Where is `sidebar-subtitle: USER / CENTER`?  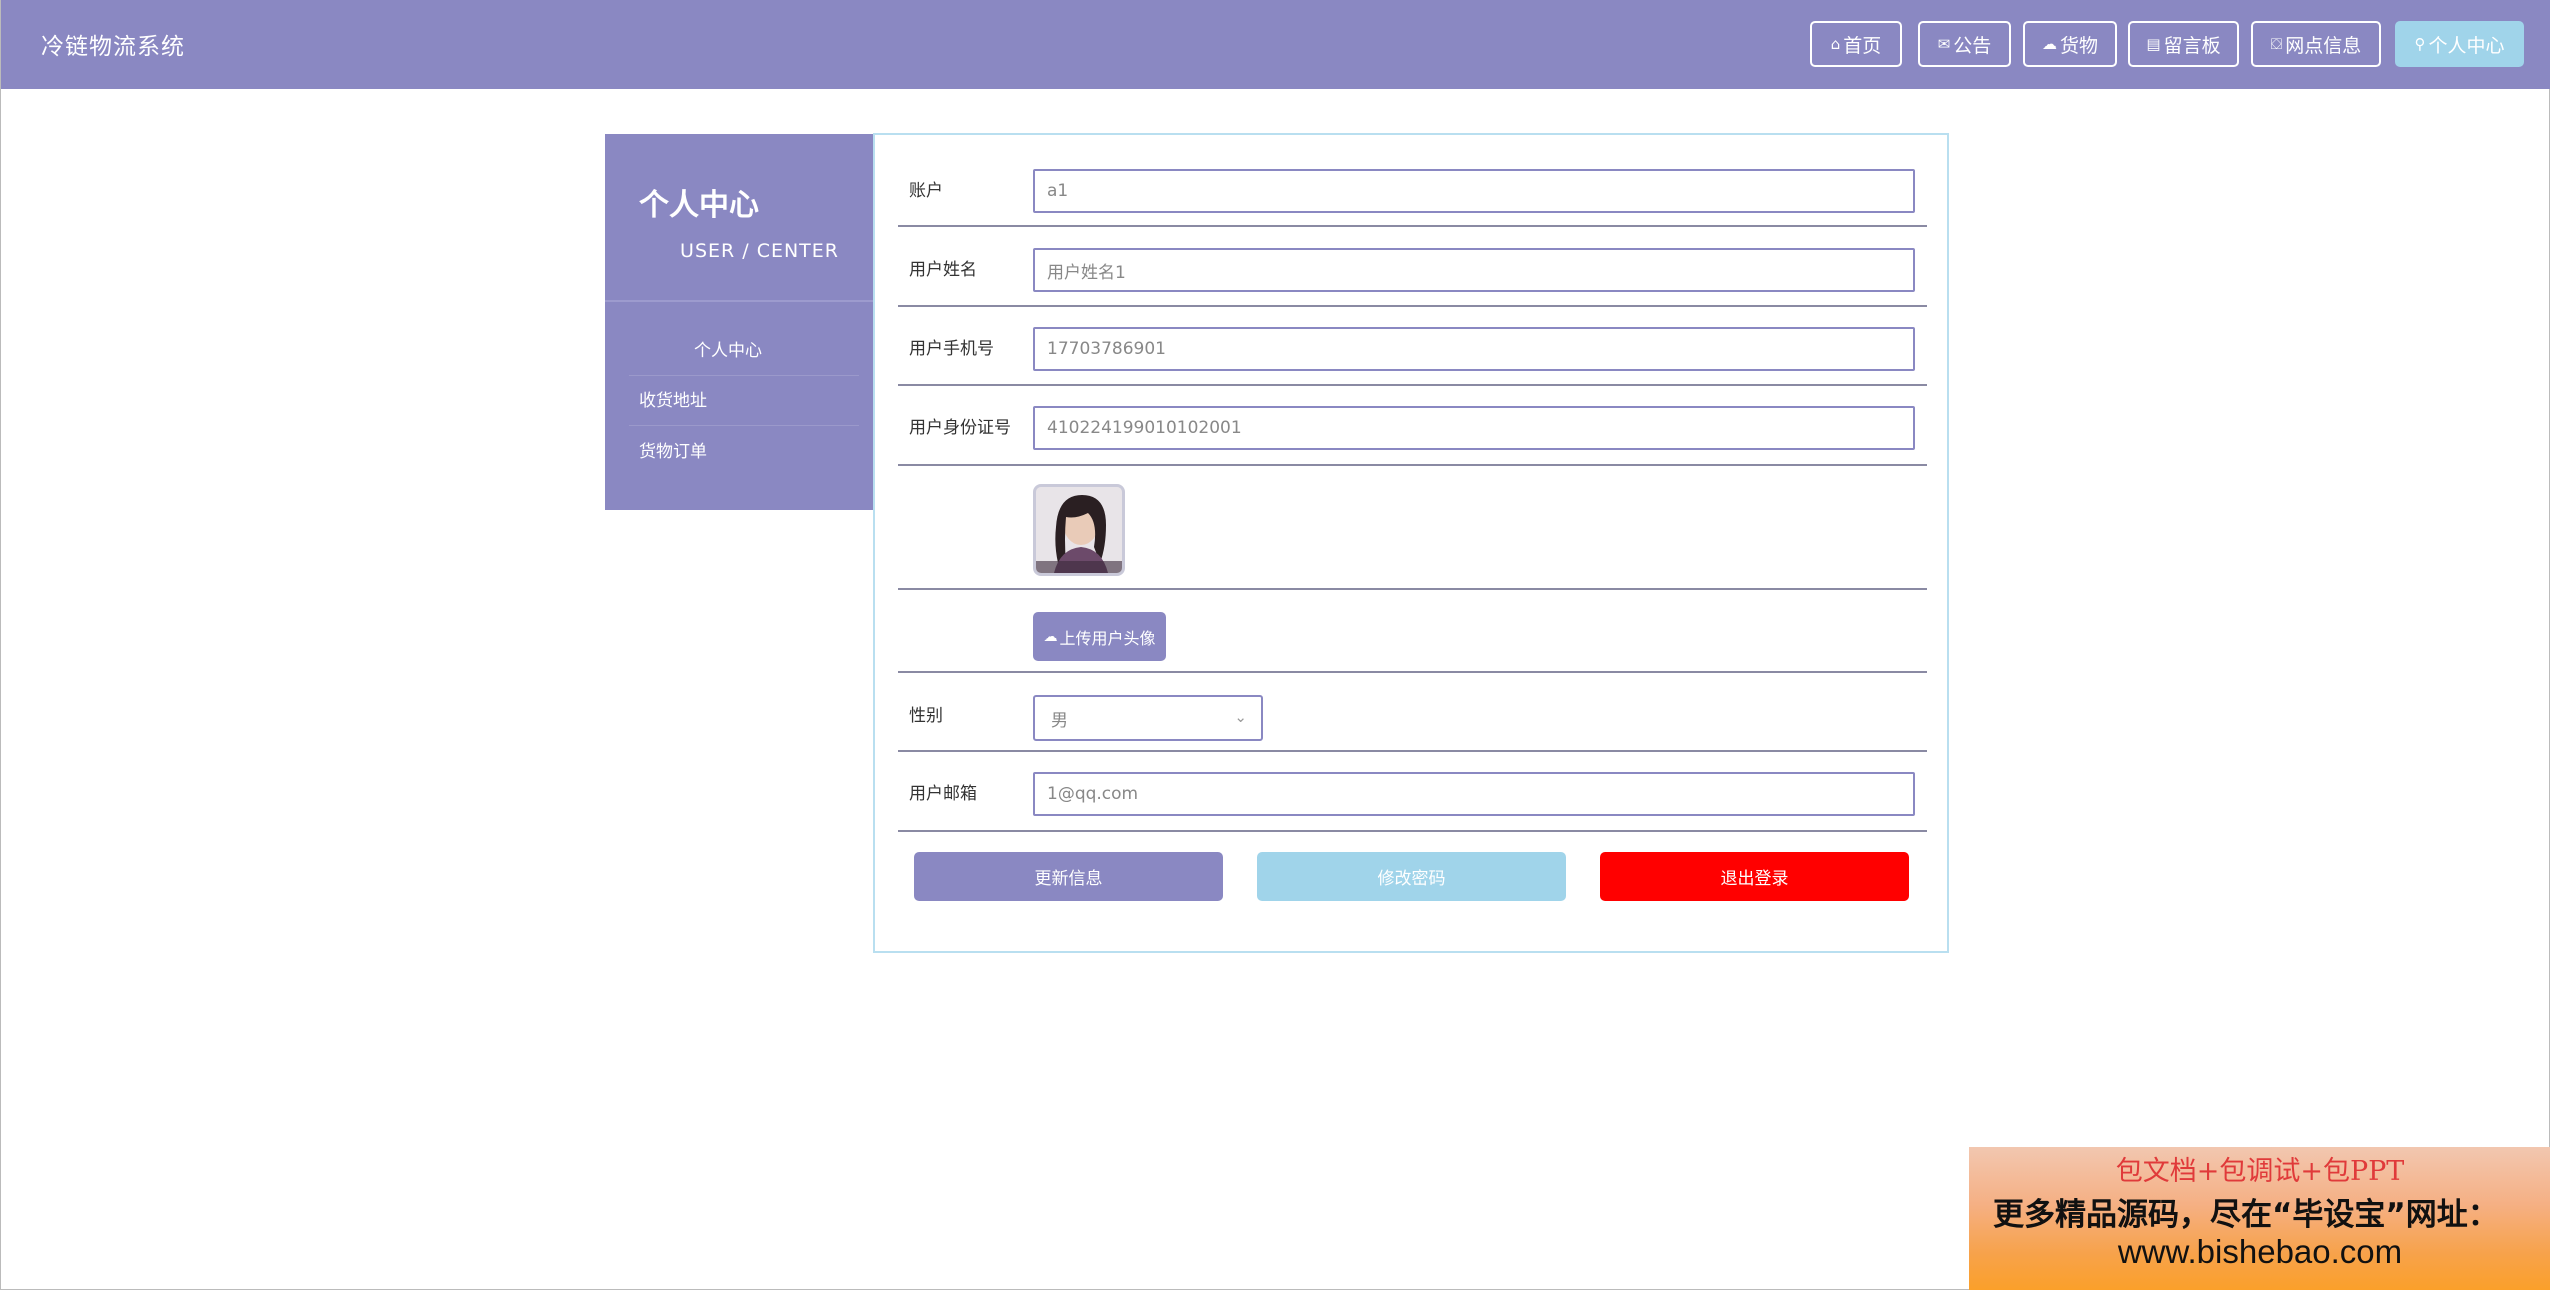 sidebar-subtitle: USER / CENTER is located at coordinates (759, 251).